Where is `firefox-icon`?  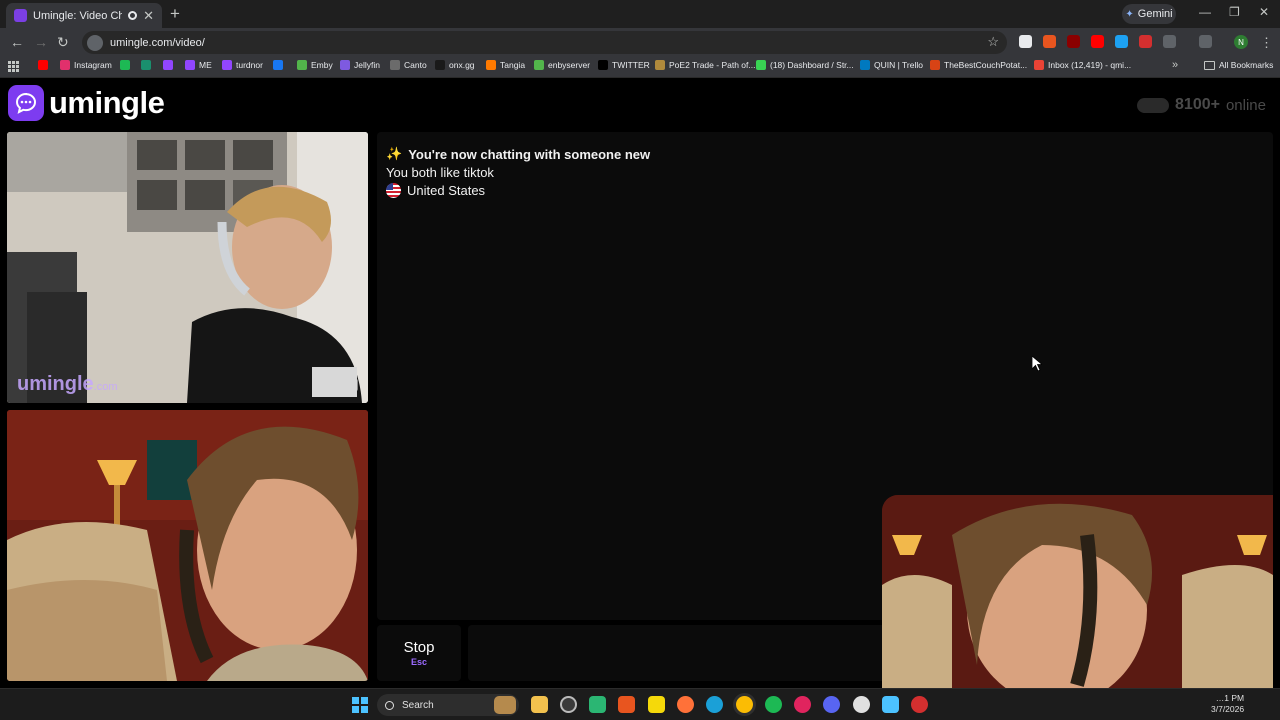 firefox-icon is located at coordinates (685, 704).